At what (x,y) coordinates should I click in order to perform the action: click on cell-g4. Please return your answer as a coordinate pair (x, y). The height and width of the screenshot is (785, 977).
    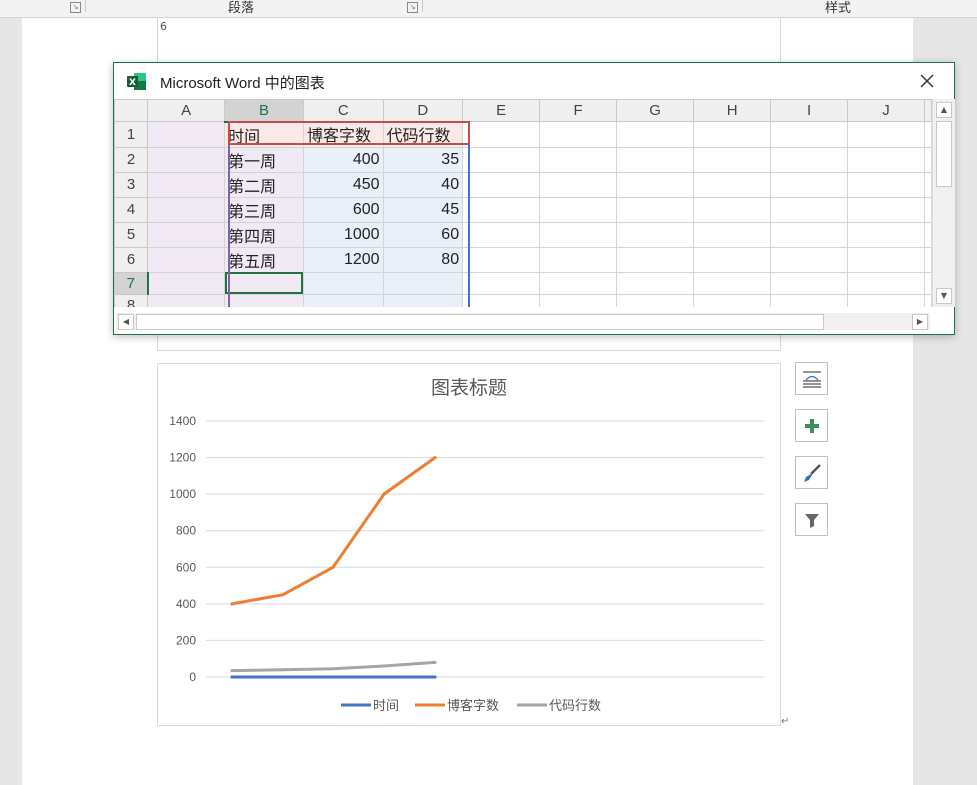
    Looking at the image, I should click on (655, 209).